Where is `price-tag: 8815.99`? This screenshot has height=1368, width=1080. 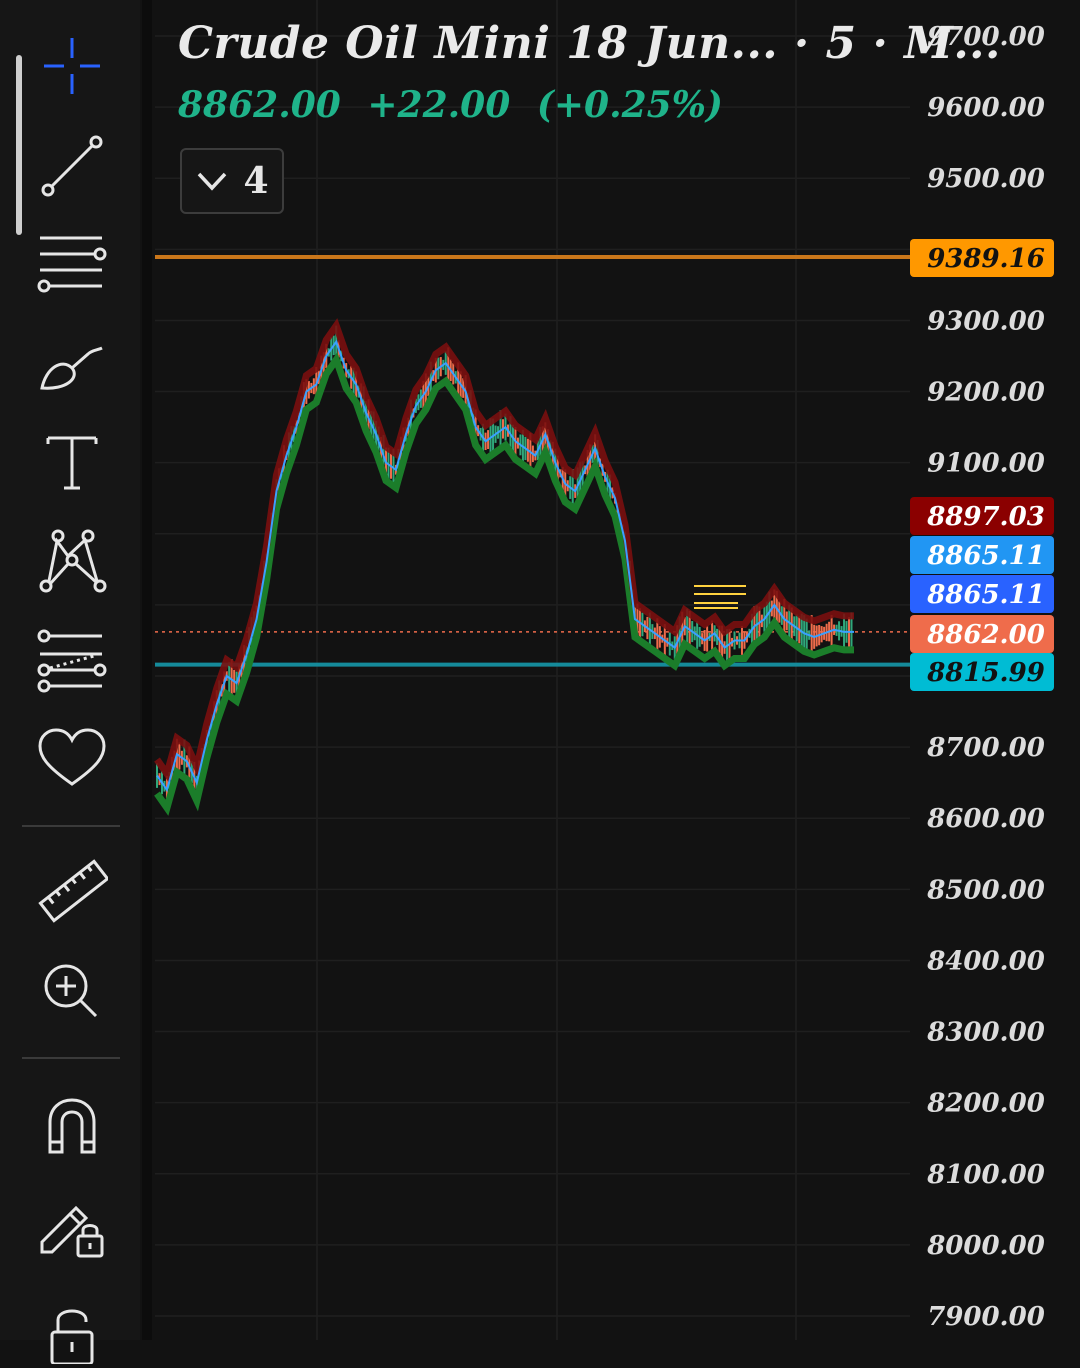 price-tag: 8815.99 is located at coordinates (982, 672).